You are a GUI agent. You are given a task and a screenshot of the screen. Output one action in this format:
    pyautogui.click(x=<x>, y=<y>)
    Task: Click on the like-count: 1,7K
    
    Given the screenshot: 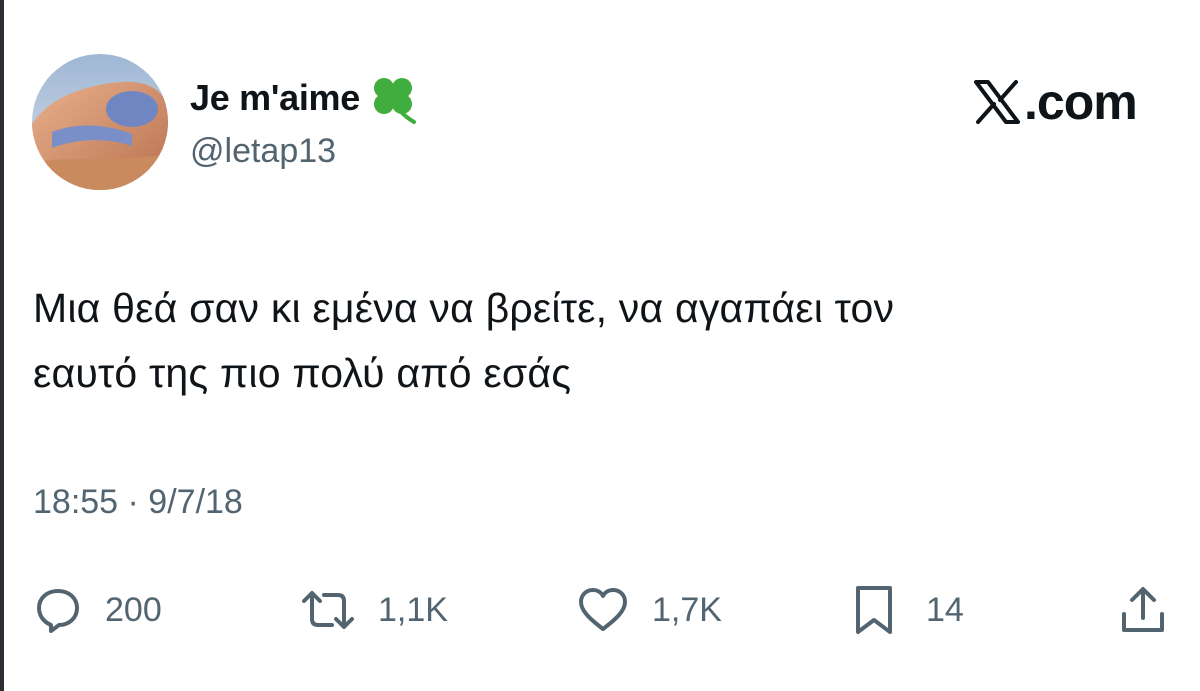 What is the action you would take?
    pyautogui.click(x=687, y=609)
    